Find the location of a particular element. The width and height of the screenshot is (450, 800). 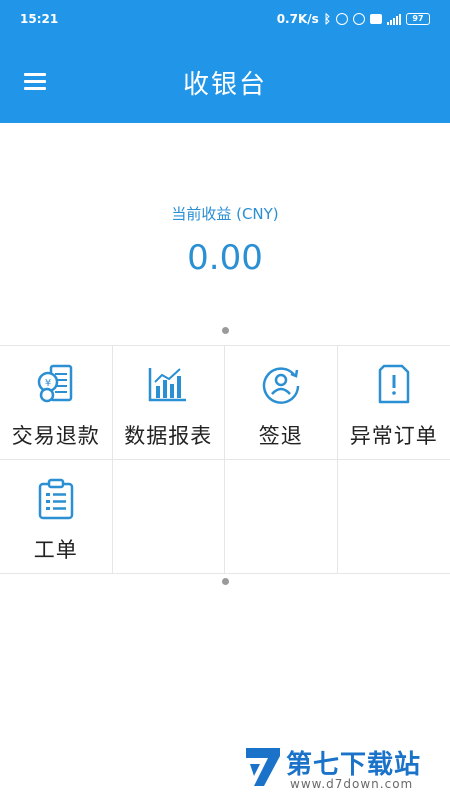

work-order-icon is located at coordinates (55, 499).